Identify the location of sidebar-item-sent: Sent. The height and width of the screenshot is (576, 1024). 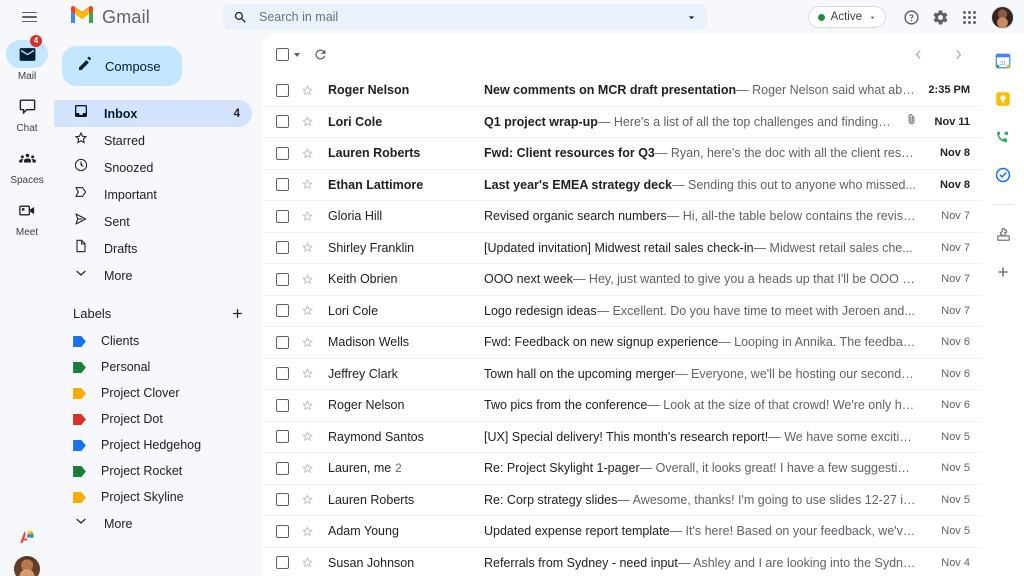
(153, 221).